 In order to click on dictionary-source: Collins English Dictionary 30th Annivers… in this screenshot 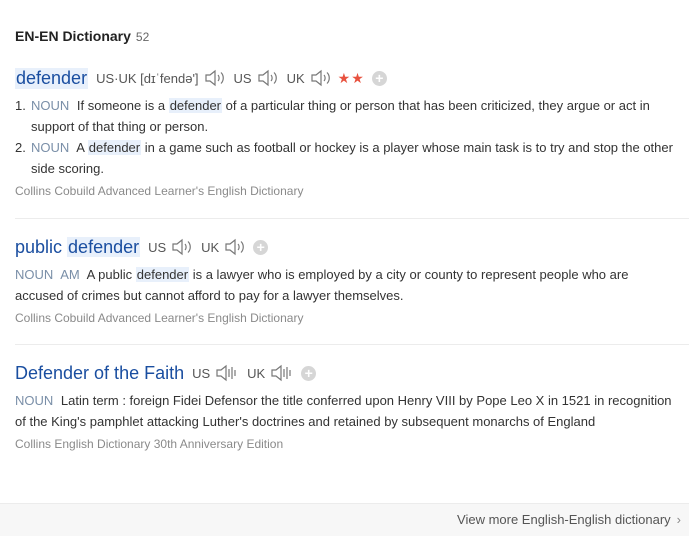, I will do `click(149, 444)`.